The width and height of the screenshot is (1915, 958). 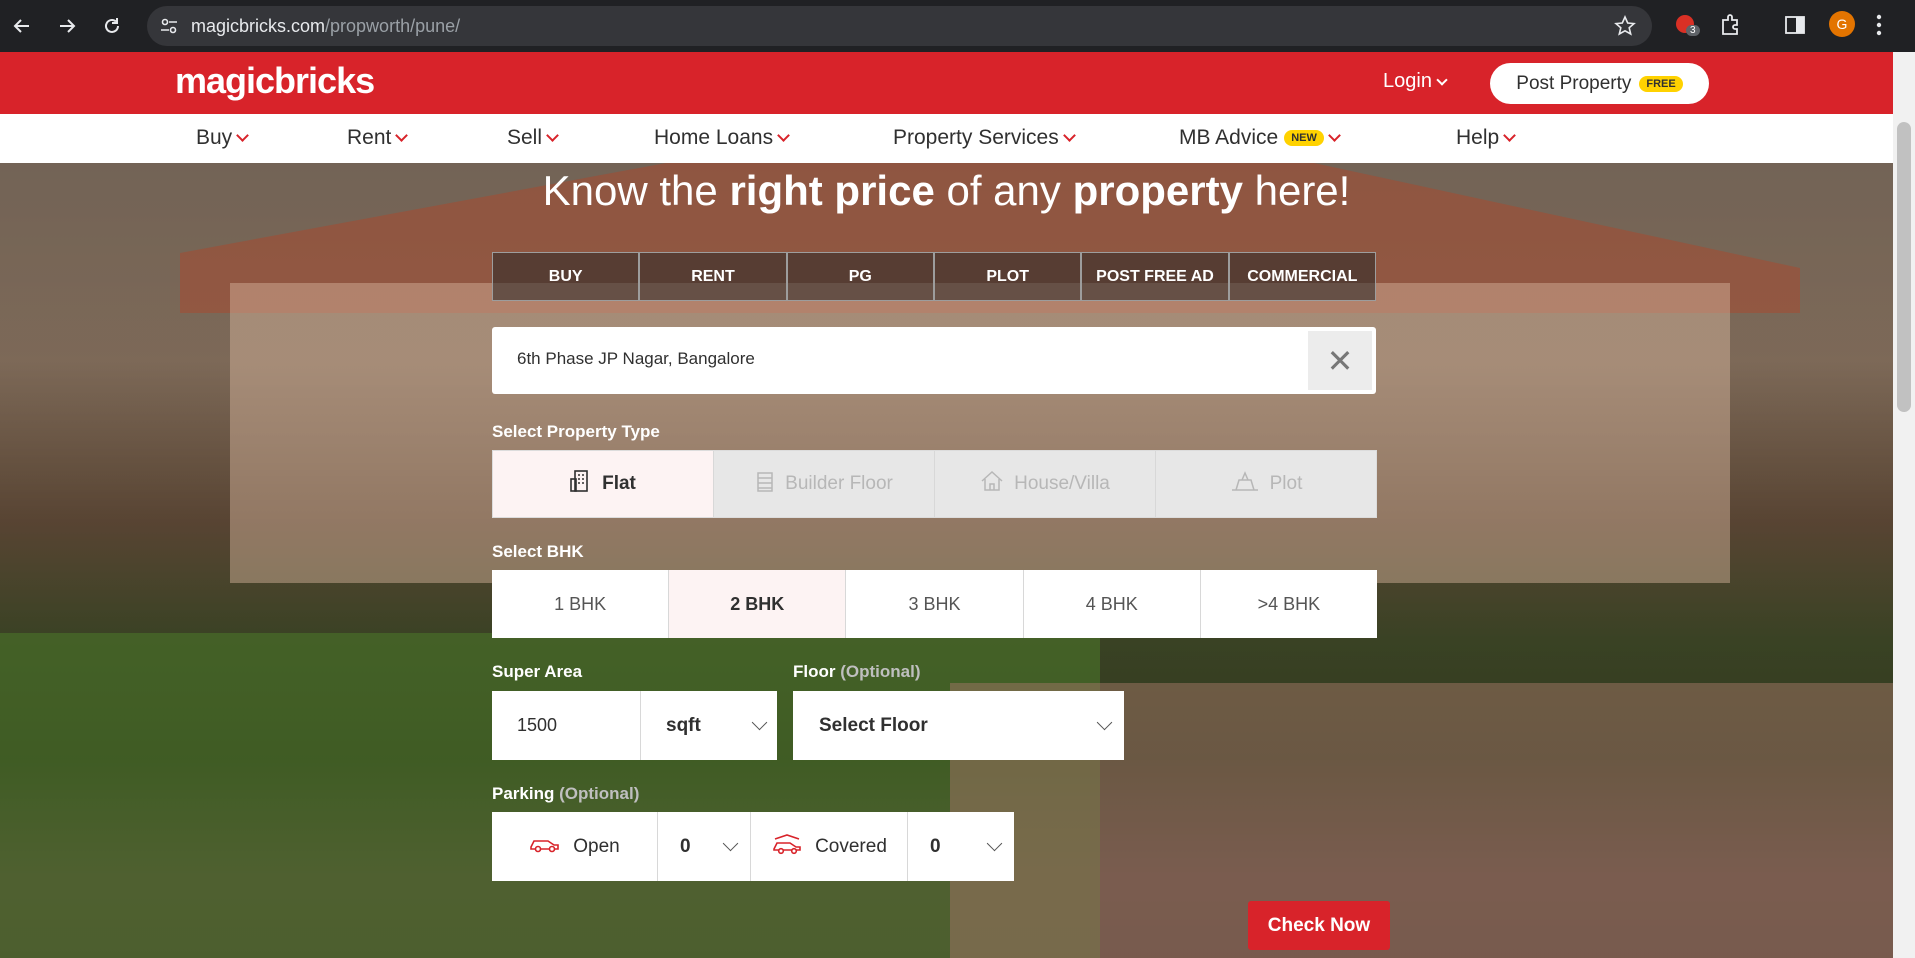 What do you see at coordinates (880, 671) in the screenshot?
I see `floor-optional-text: (Optional)` at bounding box center [880, 671].